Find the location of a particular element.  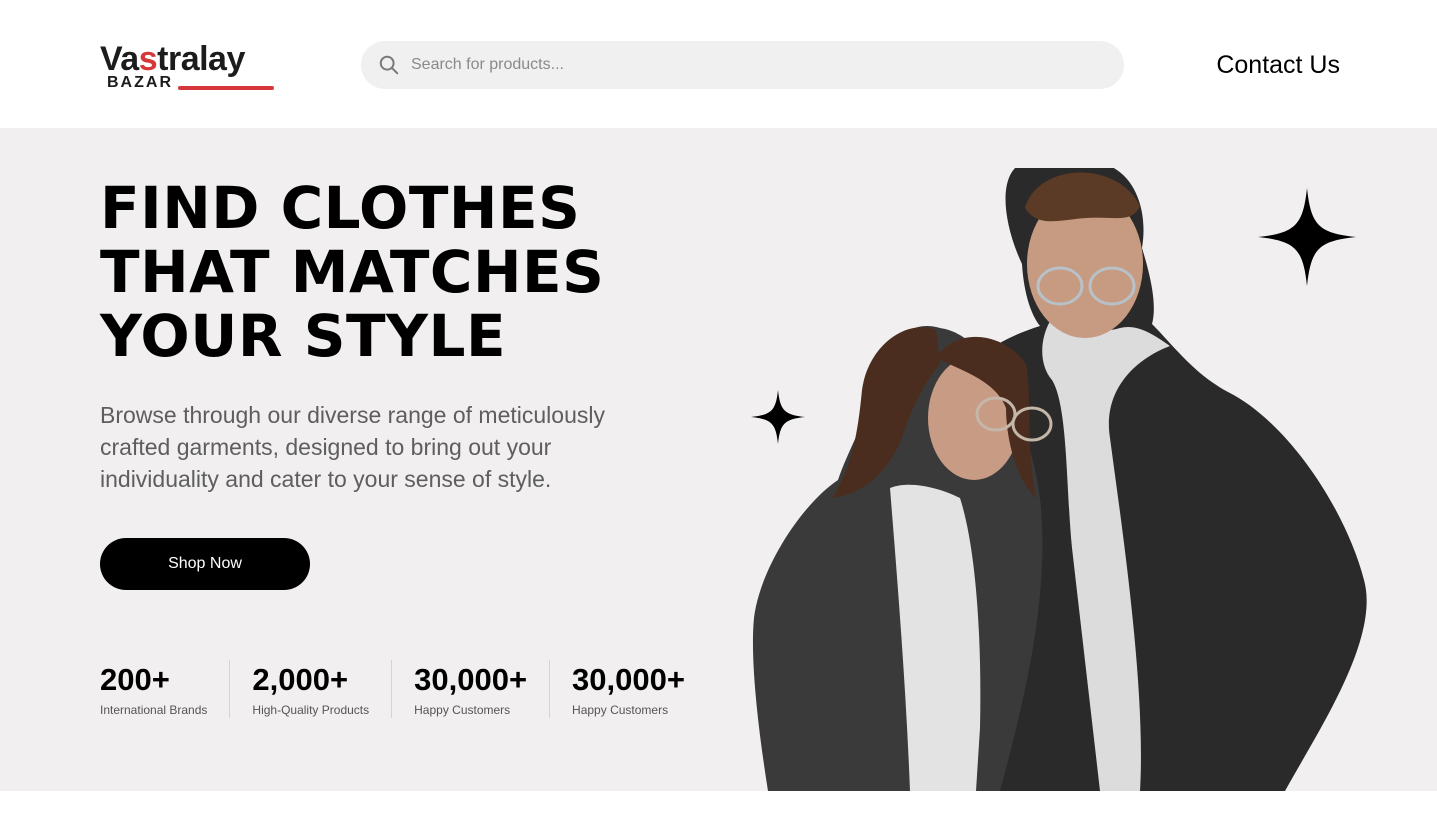

search-input is located at coordinates (756, 65).